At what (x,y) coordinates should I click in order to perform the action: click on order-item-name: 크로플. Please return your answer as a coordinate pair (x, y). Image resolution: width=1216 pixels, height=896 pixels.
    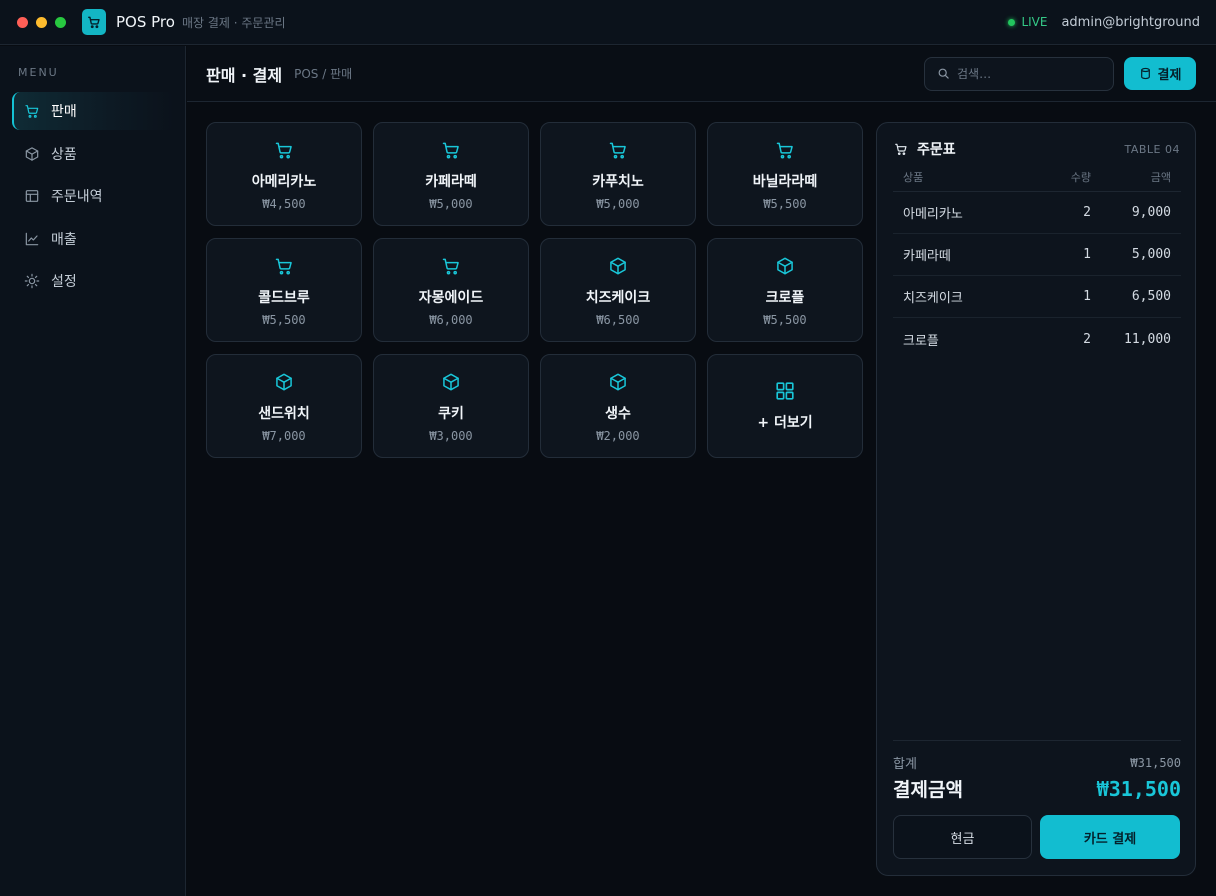
    Looking at the image, I should click on (921, 341).